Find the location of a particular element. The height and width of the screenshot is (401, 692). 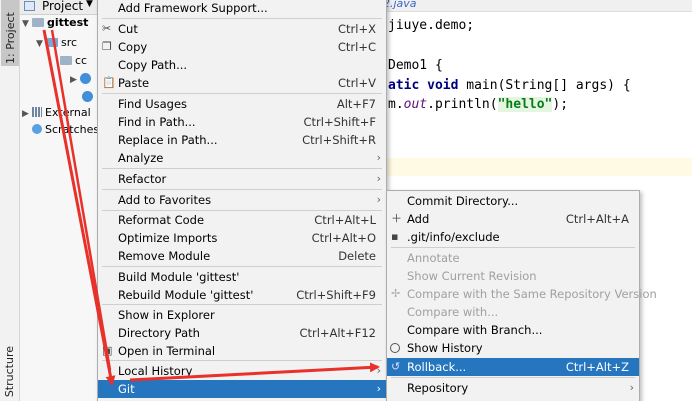

menu-item-build-module: Build Module 'gittest' is located at coordinates (242, 277).